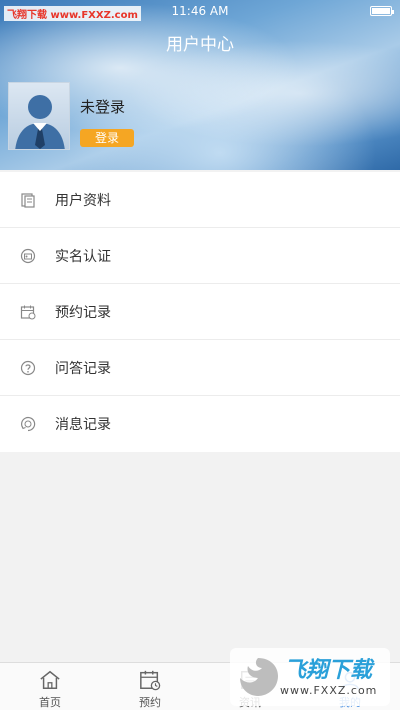  I want to click on logo-text: 飞翔下载, so click(328, 670).